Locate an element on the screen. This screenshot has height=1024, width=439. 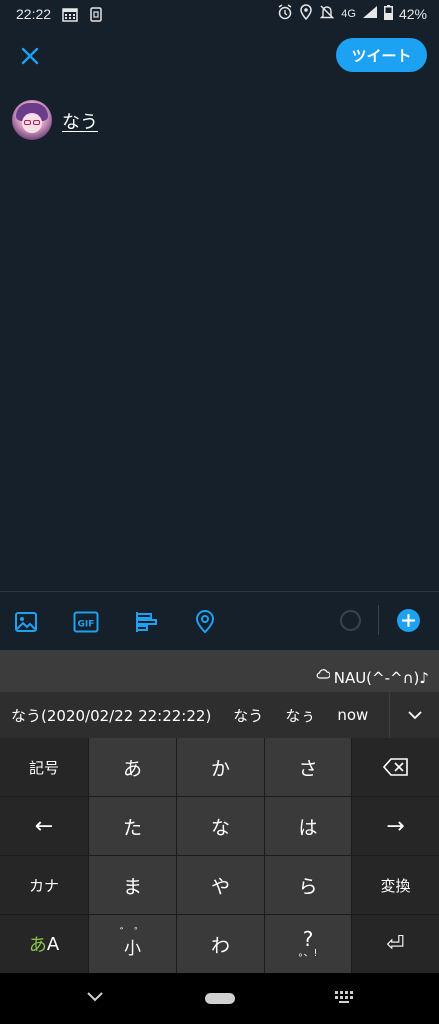
key-punct-question: ? is located at coordinates (308, 939).